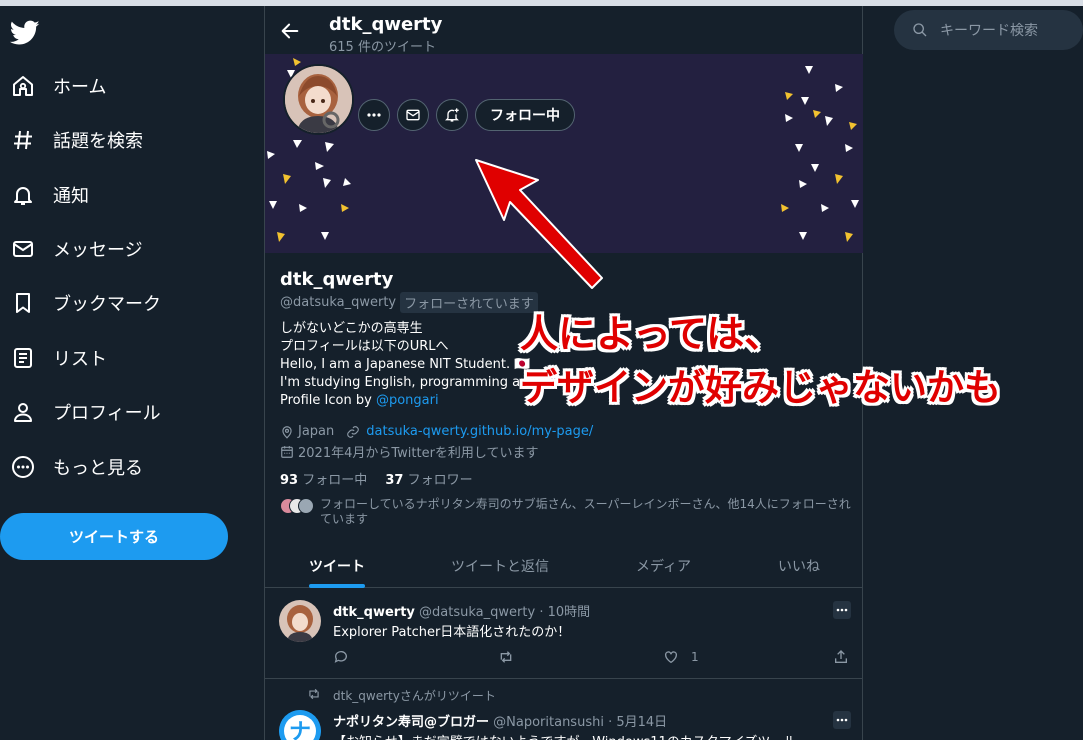  Describe the element at coordinates (23, 412) in the screenshot. I see `person-icon` at that location.